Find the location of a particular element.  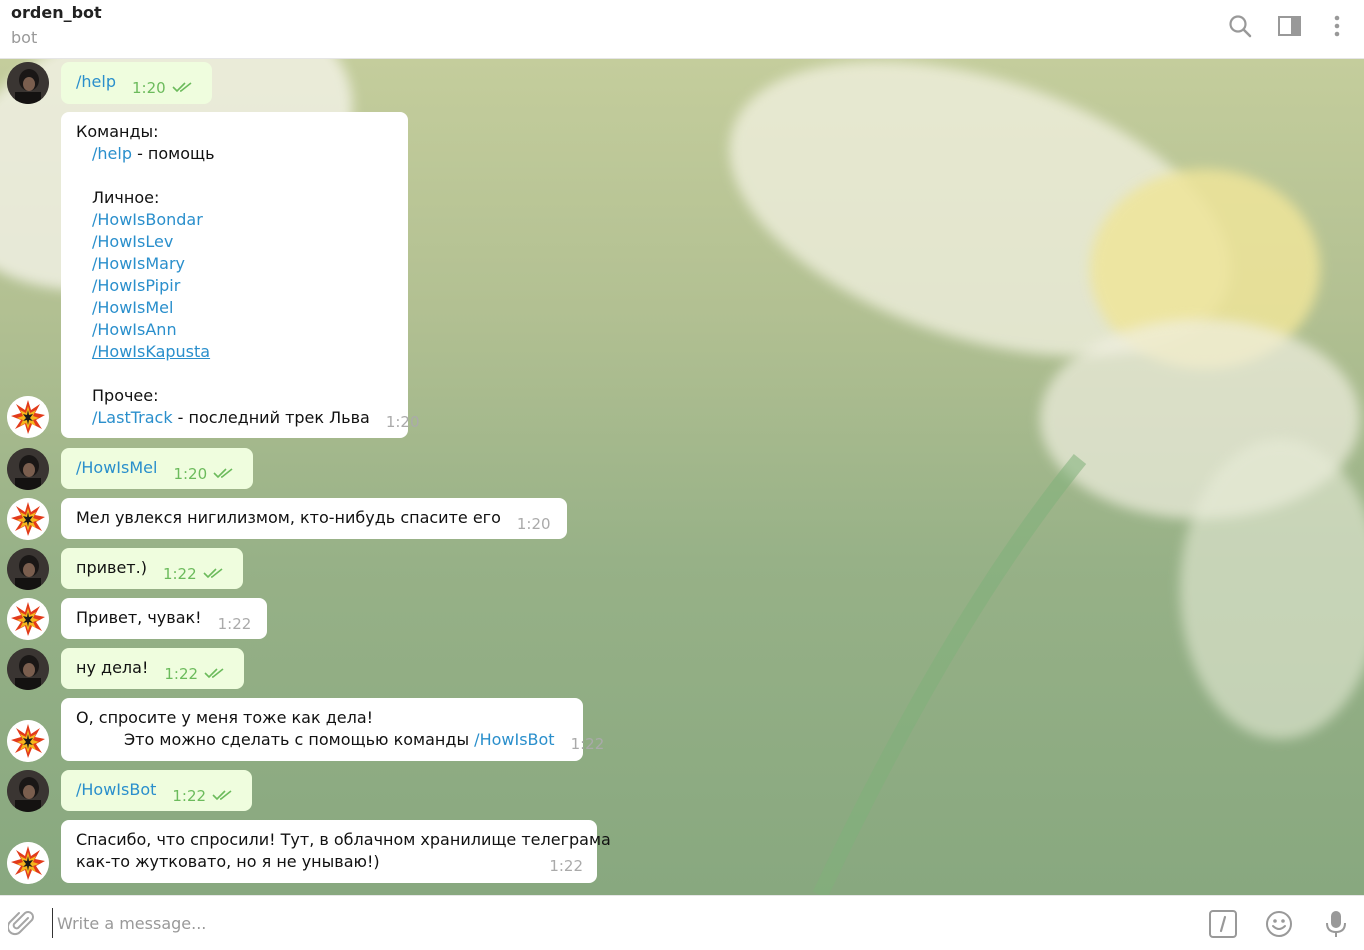

command-link: /HowIsAnn is located at coordinates (134, 329).